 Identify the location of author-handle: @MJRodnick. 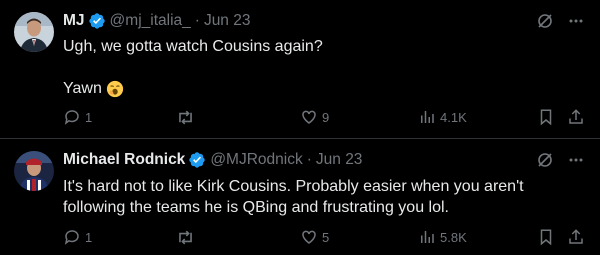
(256, 160).